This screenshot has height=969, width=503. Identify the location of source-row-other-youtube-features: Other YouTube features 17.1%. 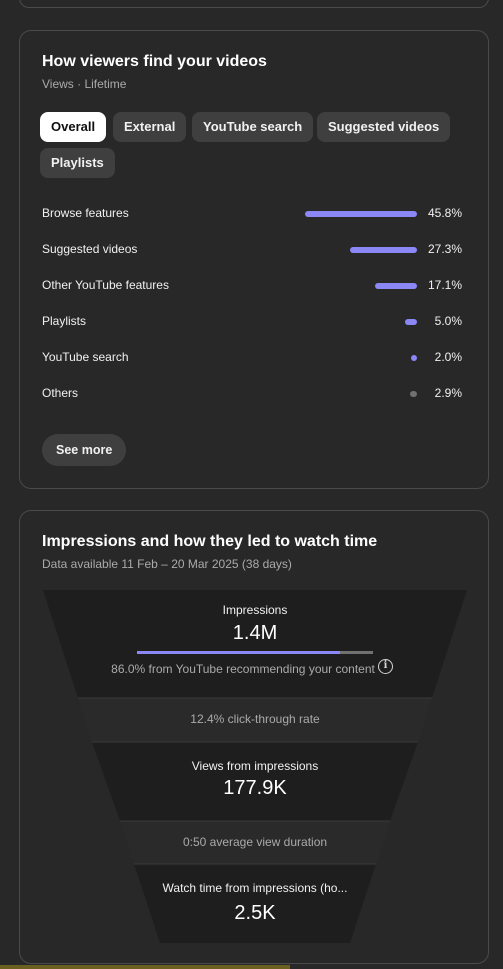
(252, 286).